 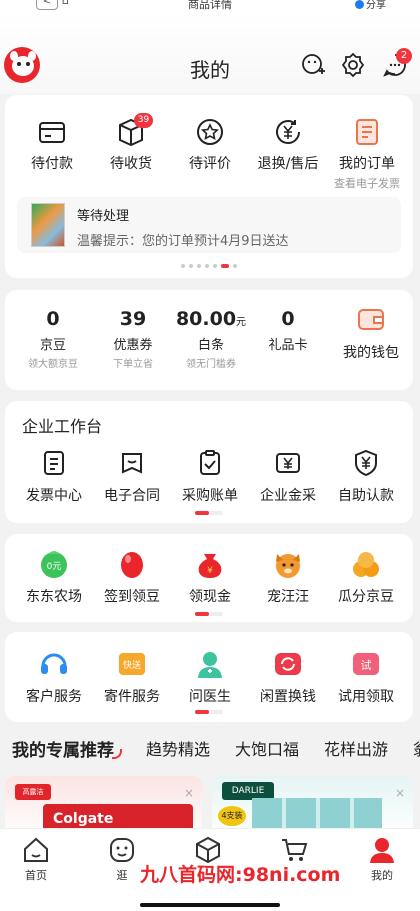 I want to click on get-cash: ¥ 领现金, so click(x=210, y=577).